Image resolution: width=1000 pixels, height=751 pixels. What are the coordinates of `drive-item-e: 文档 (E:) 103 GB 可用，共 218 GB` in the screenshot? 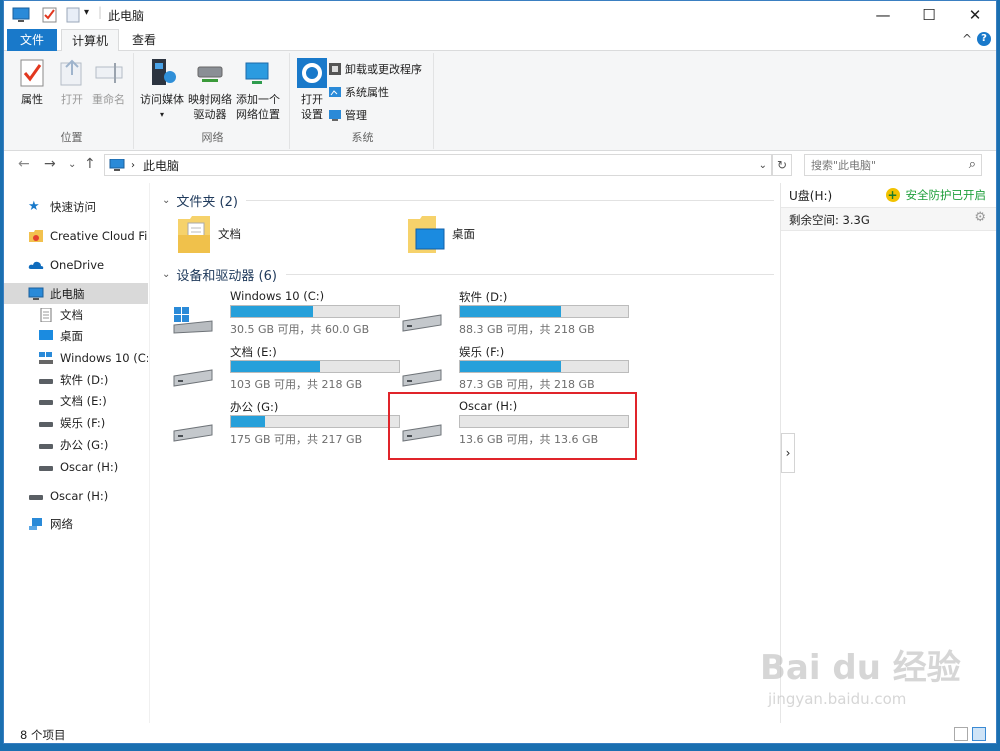 It's located at (287, 370).